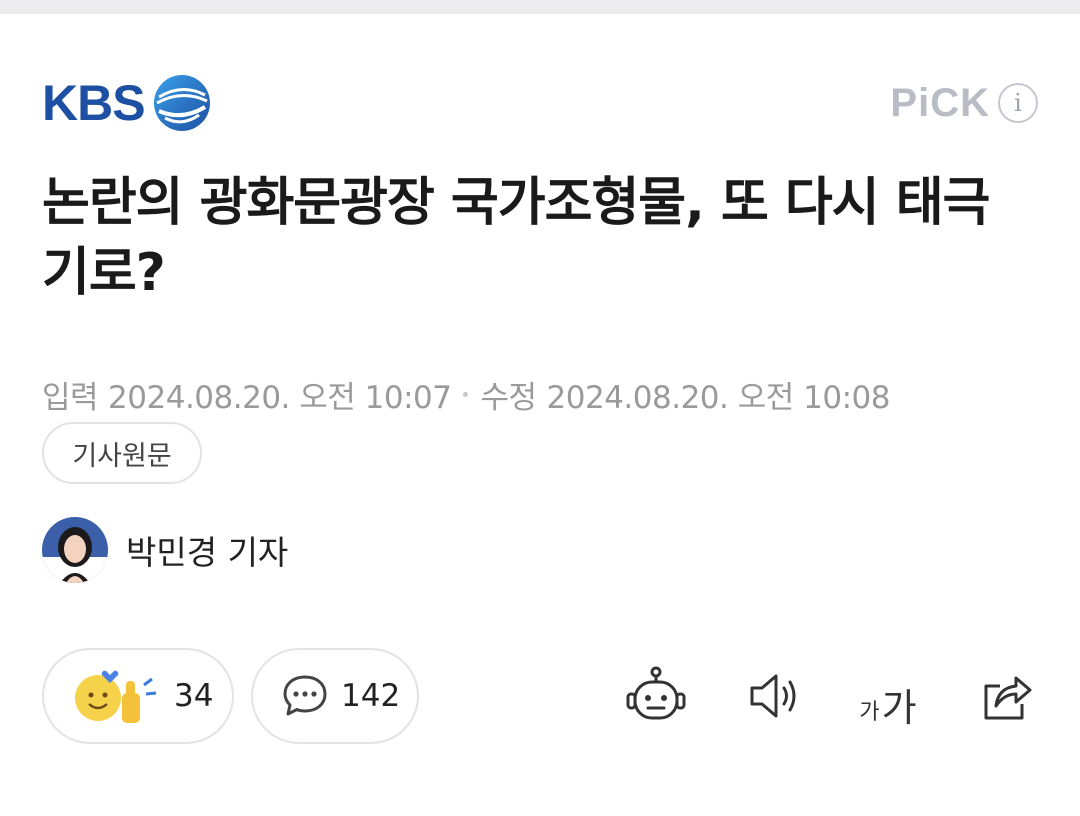  I want to click on info-icon: i, so click(1018, 103).